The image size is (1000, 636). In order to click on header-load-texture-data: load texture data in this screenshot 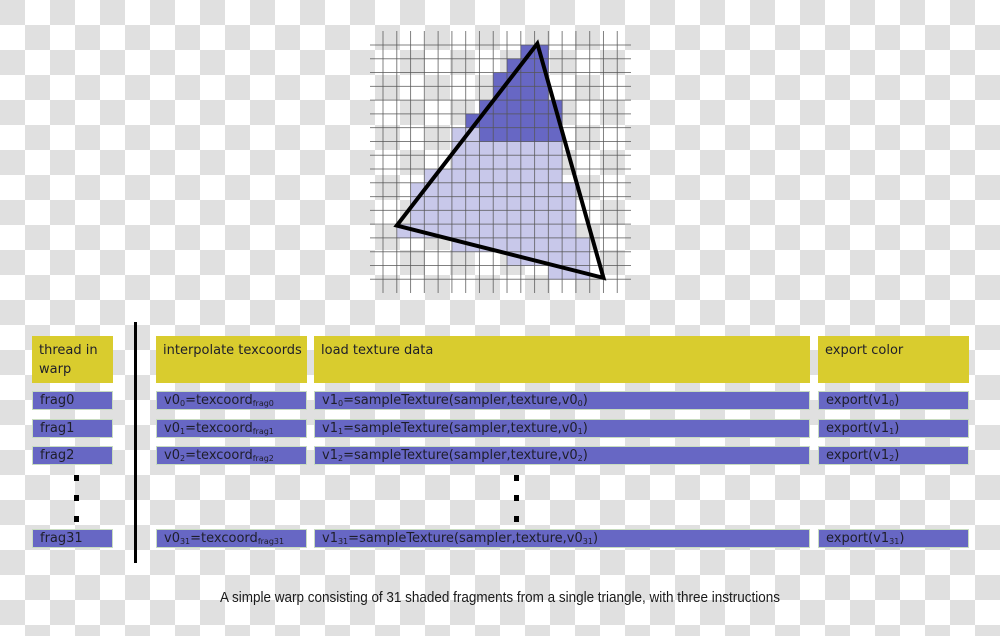, I will do `click(562, 359)`.